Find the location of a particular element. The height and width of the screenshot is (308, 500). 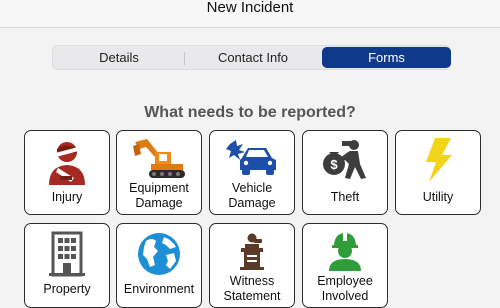

property-tile: Property is located at coordinates (67, 265).